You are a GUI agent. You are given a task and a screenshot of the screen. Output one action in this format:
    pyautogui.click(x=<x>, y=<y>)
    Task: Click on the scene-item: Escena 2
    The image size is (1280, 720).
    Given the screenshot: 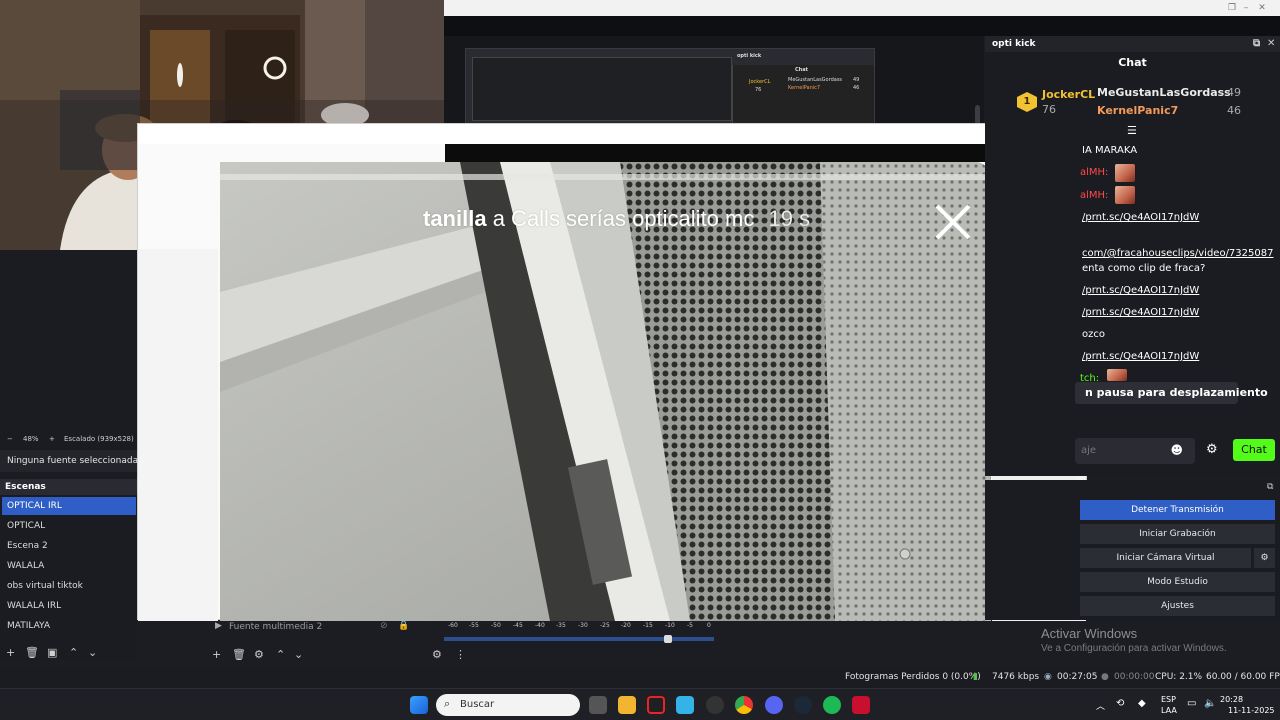 What is the action you would take?
    pyautogui.click(x=69, y=546)
    